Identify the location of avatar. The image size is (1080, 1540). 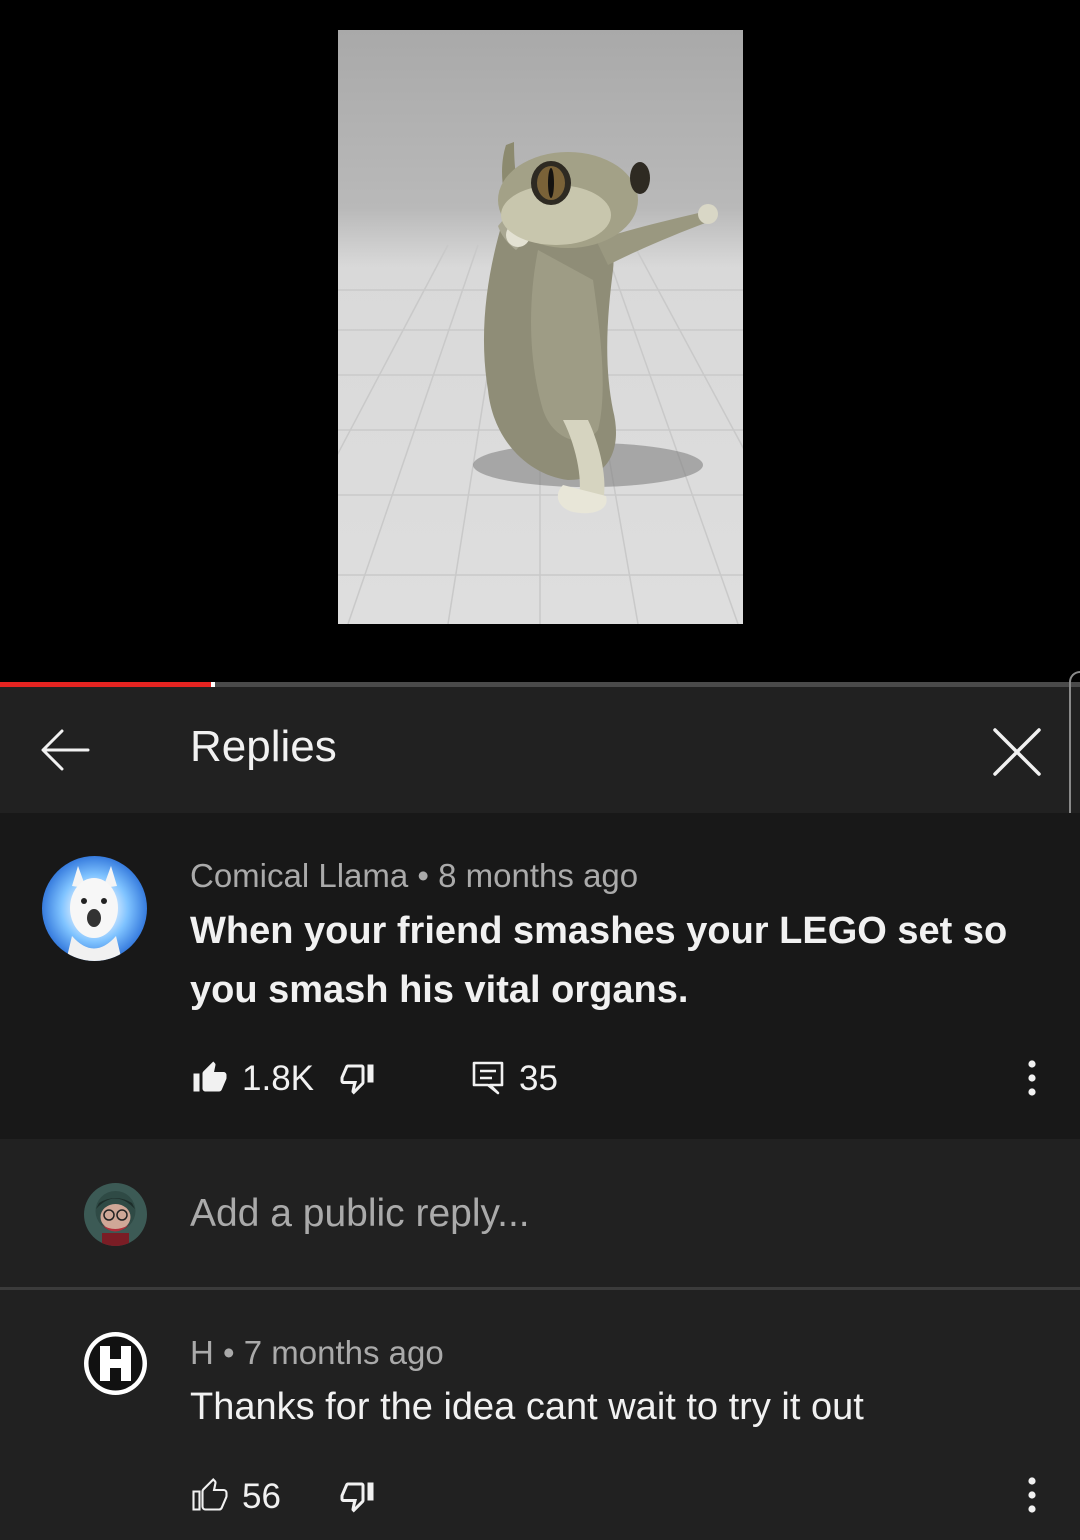
(94, 908).